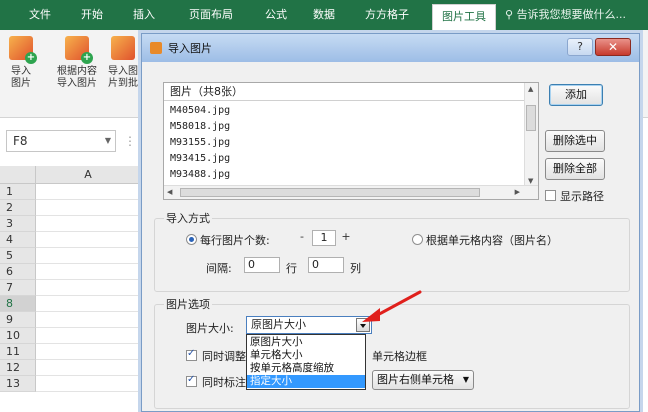 The height and width of the screenshot is (412, 648). What do you see at coordinates (580, 47) in the screenshot?
I see `help-button: ?` at bounding box center [580, 47].